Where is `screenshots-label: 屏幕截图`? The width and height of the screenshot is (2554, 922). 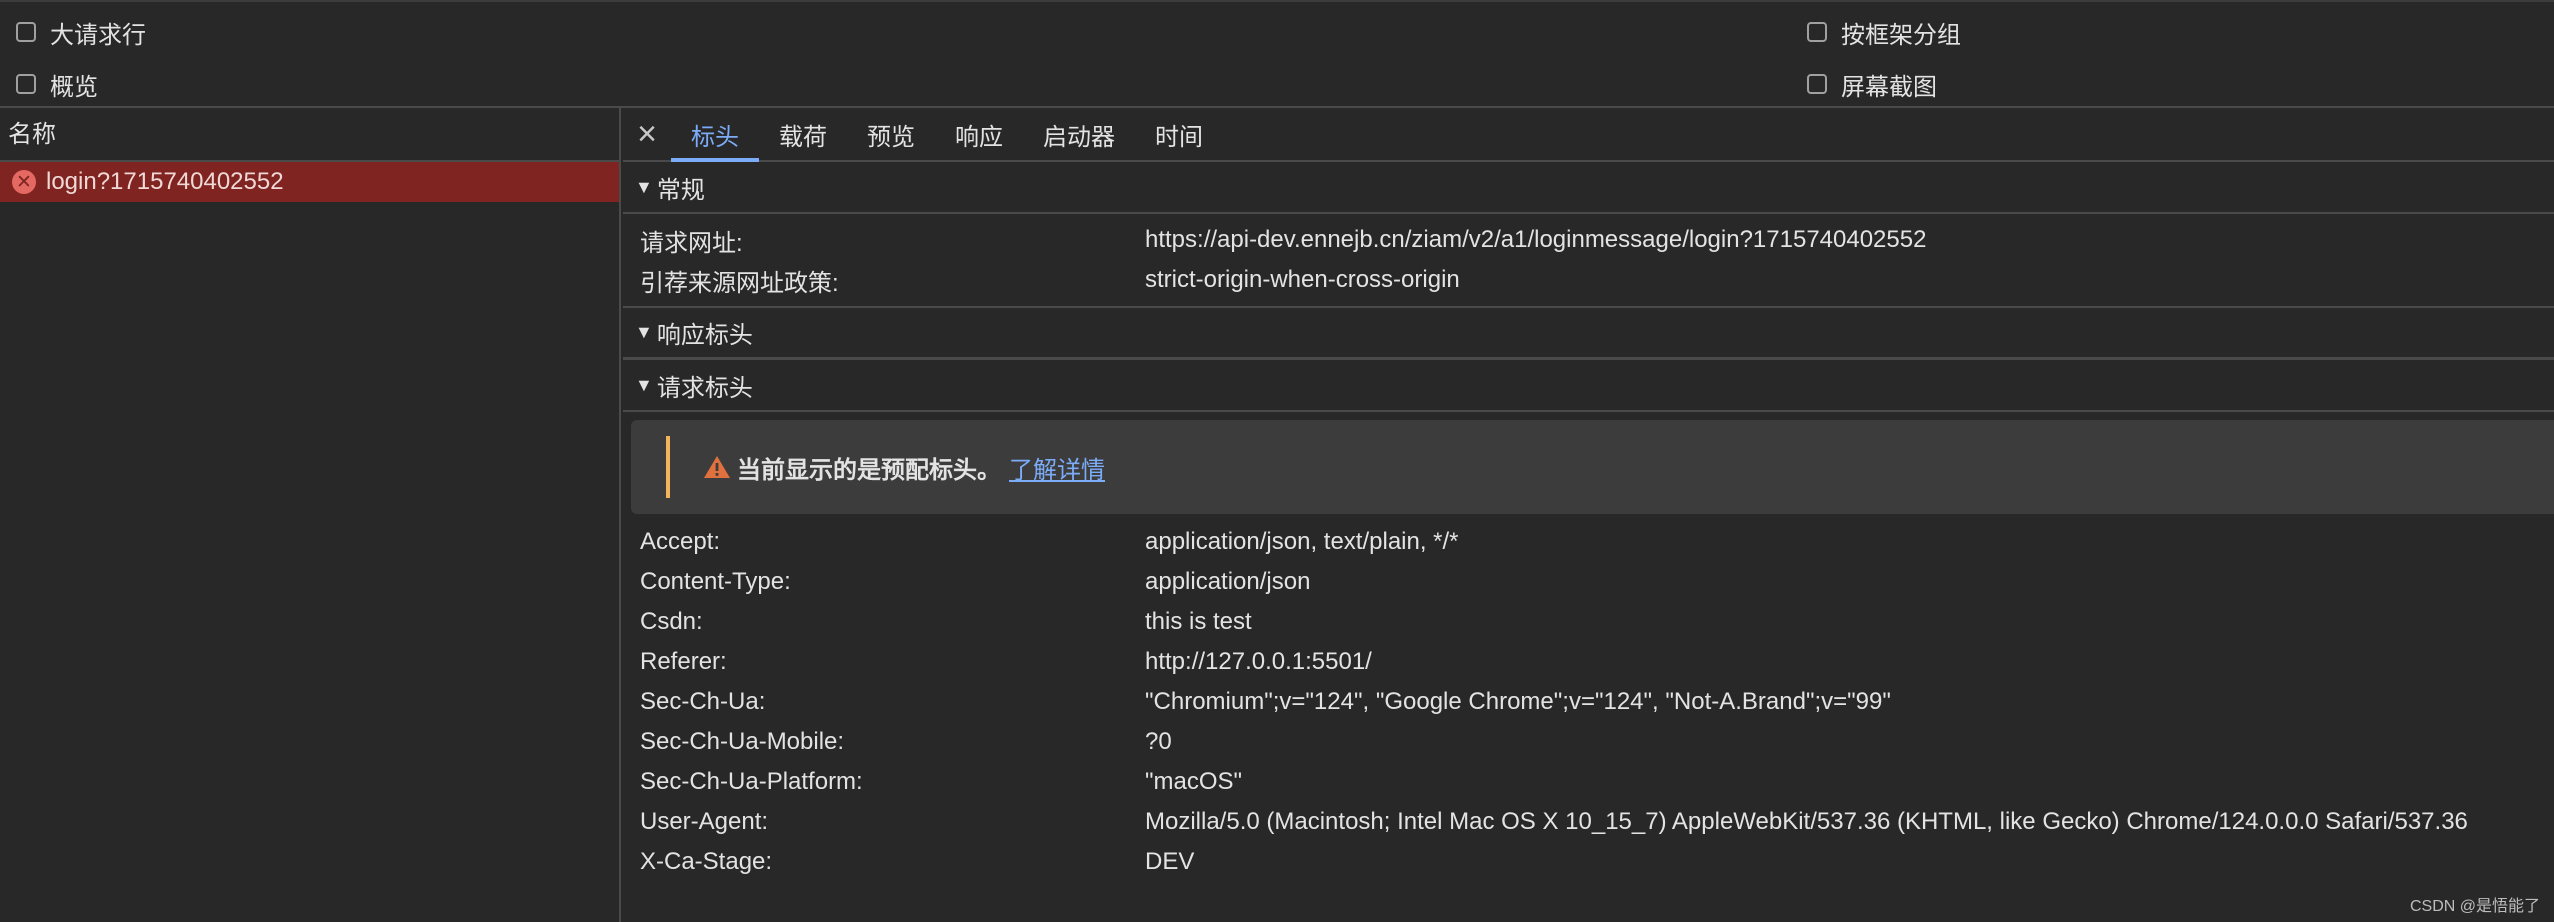
screenshots-label: 屏幕截图 is located at coordinates (1889, 87).